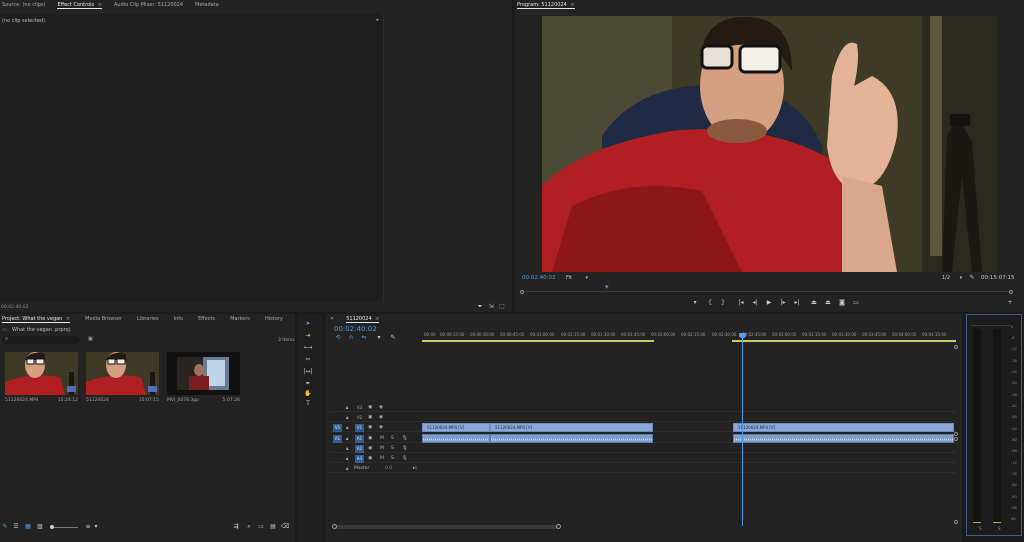  I want to click on microphone-icon: 🎙︎, so click(405, 448).